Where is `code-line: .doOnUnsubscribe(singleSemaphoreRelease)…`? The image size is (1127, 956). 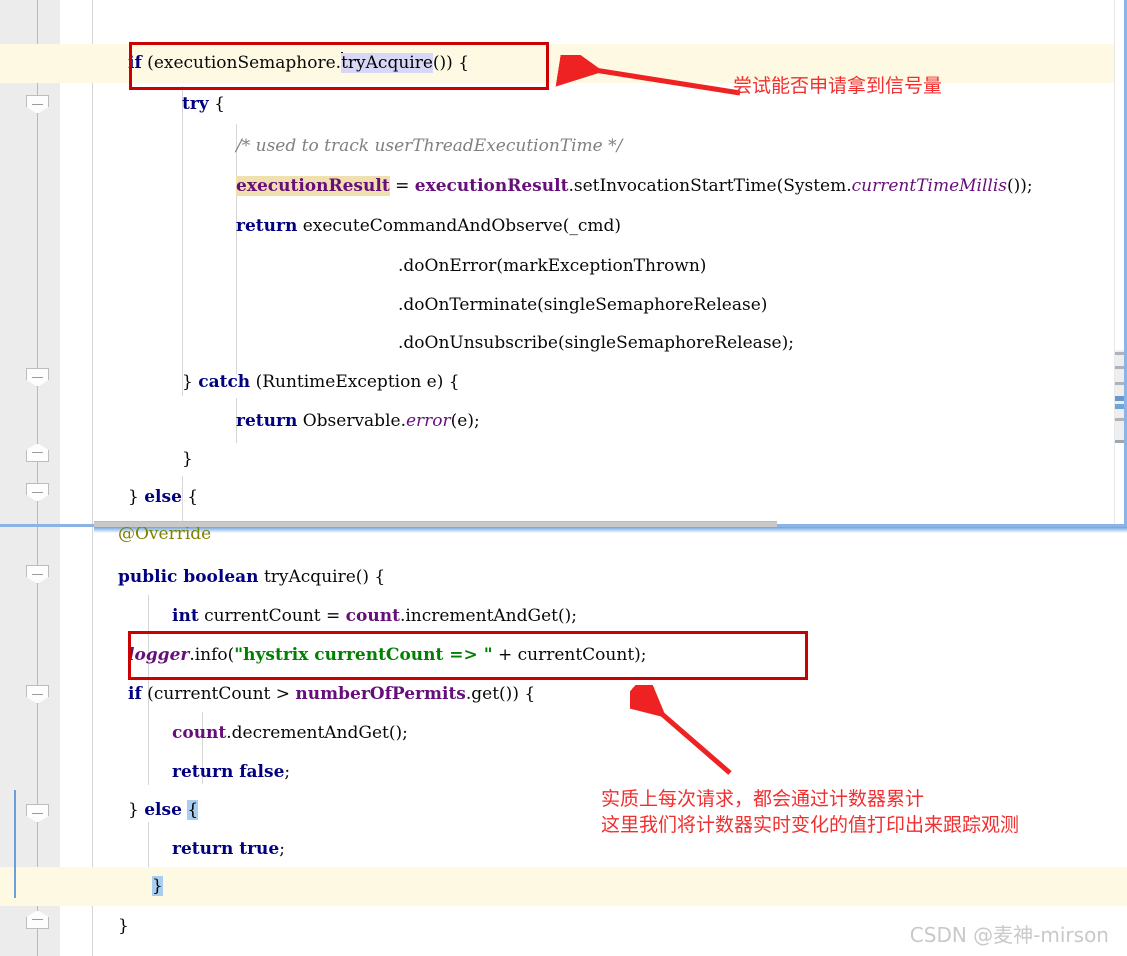 code-line: .doOnUnsubscribe(singleSemaphoreRelease)… is located at coordinates (762, 343).